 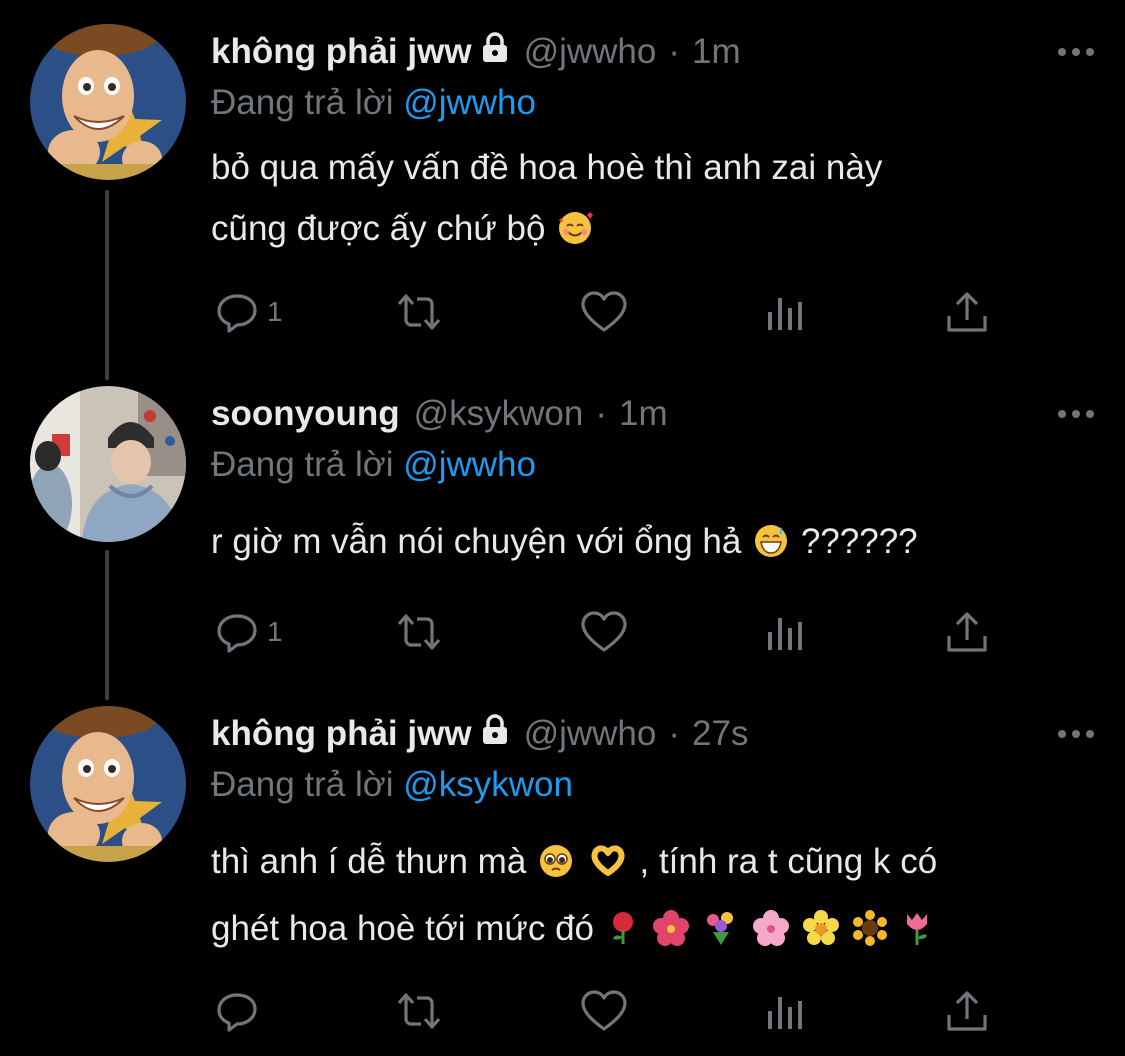 I want to click on bouquet-emoji, so click(x=721, y=934).